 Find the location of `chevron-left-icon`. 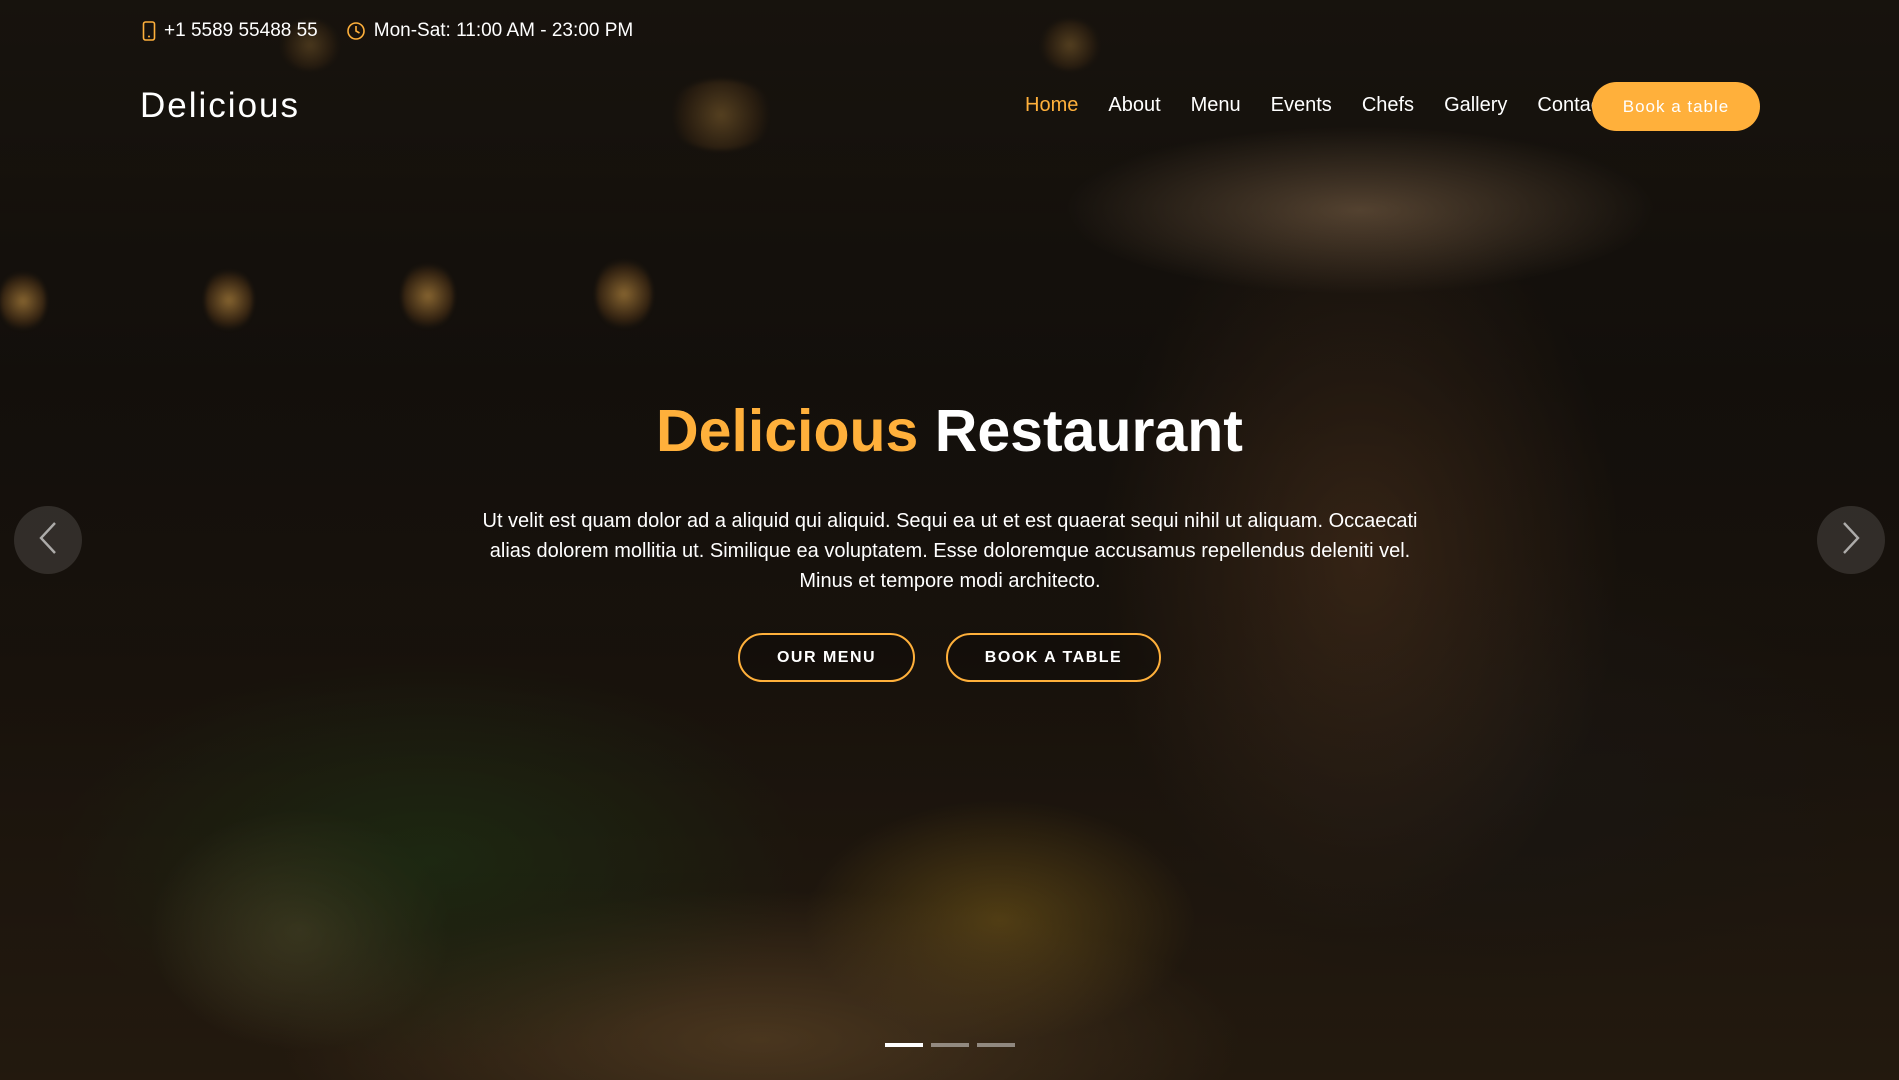

chevron-left-icon is located at coordinates (48, 540).